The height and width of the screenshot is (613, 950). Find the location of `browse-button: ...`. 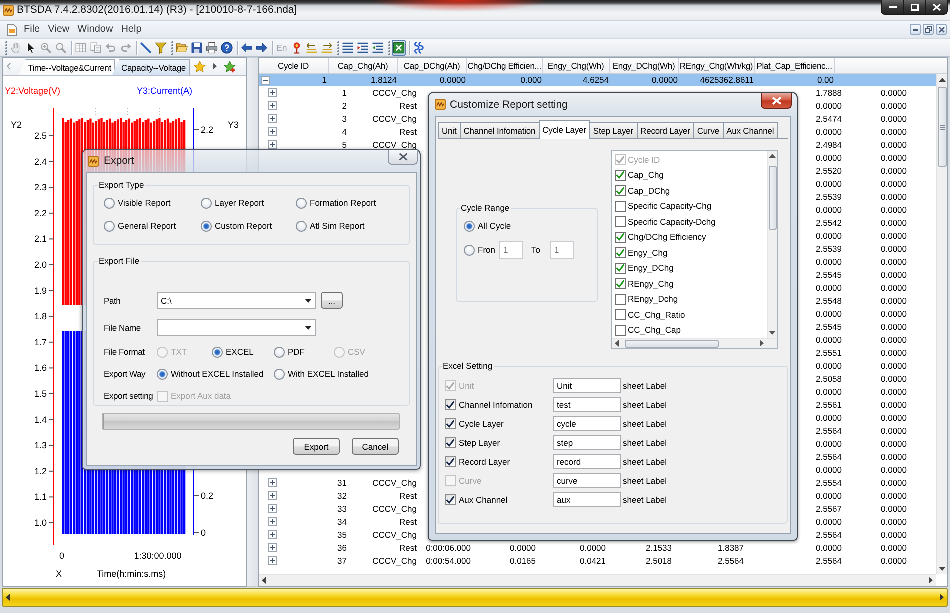

browse-button: ... is located at coordinates (332, 300).